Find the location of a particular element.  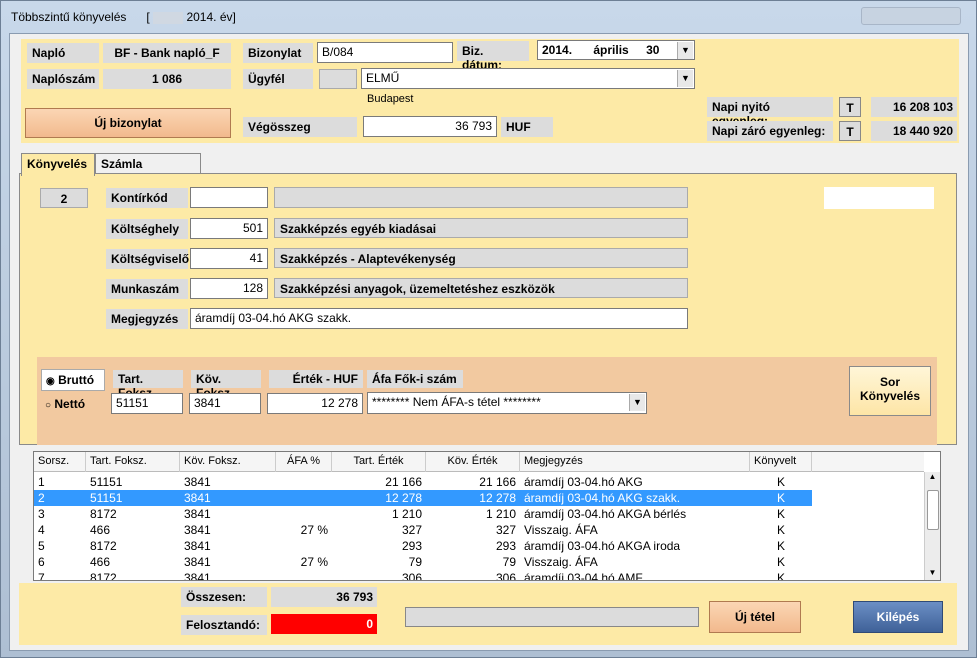

tart-foksz-input: 51151 is located at coordinates (147, 403).